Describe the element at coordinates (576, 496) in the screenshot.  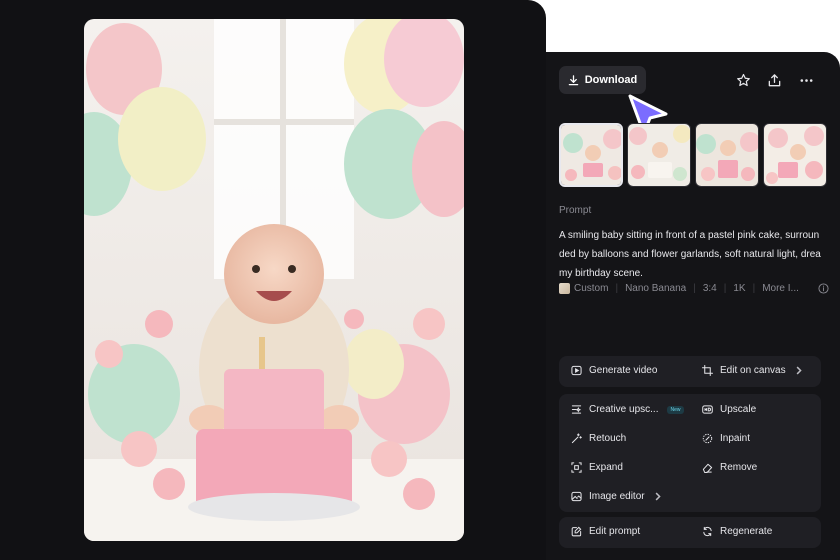
I see `image-edit-icon` at that location.